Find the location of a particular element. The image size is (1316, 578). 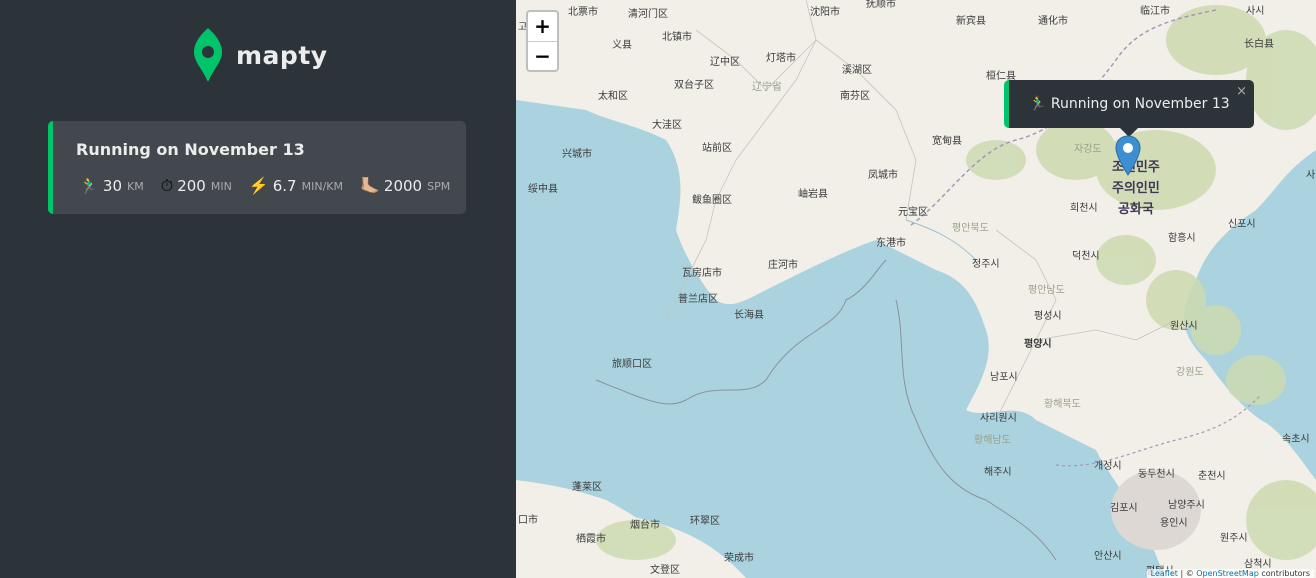

map-marker-icon is located at coordinates (1128, 155).